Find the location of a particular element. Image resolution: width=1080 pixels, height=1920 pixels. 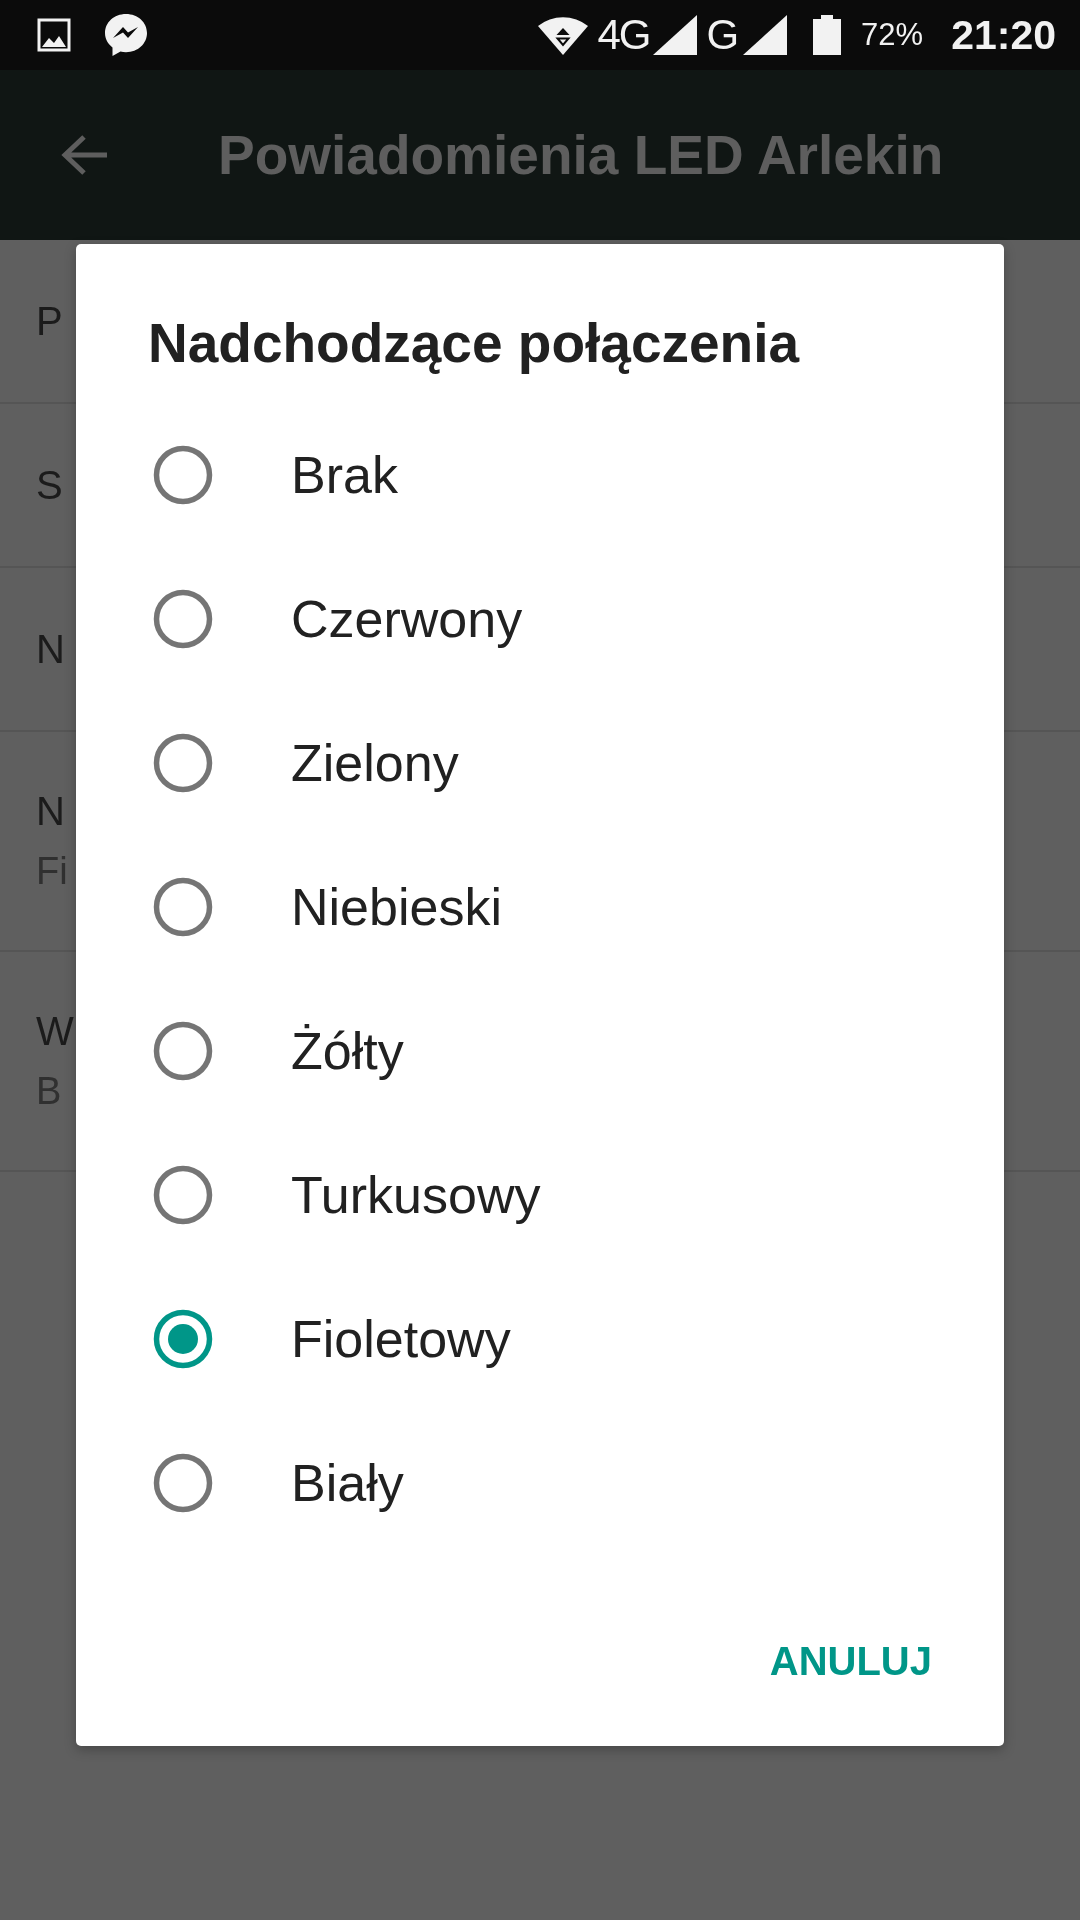

image-icon is located at coordinates (54, 35).